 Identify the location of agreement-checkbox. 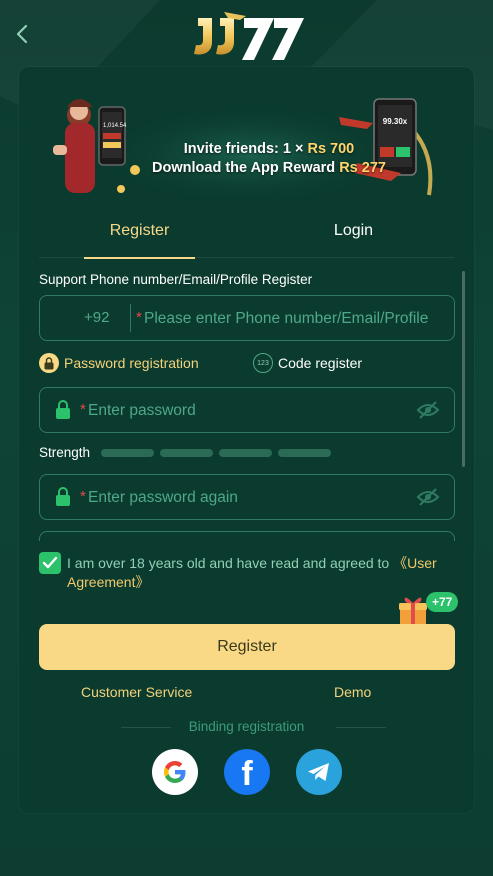
(50, 563).